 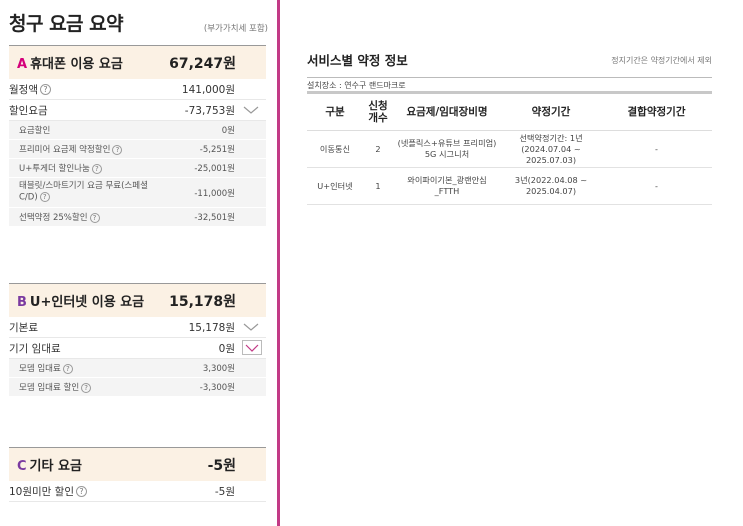 I want to click on detail-value: -32,501원, so click(x=214, y=218).